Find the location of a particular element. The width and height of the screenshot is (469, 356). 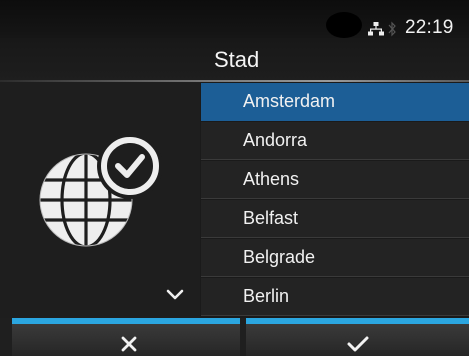

globe-clock-icon is located at coordinates (101, 190).